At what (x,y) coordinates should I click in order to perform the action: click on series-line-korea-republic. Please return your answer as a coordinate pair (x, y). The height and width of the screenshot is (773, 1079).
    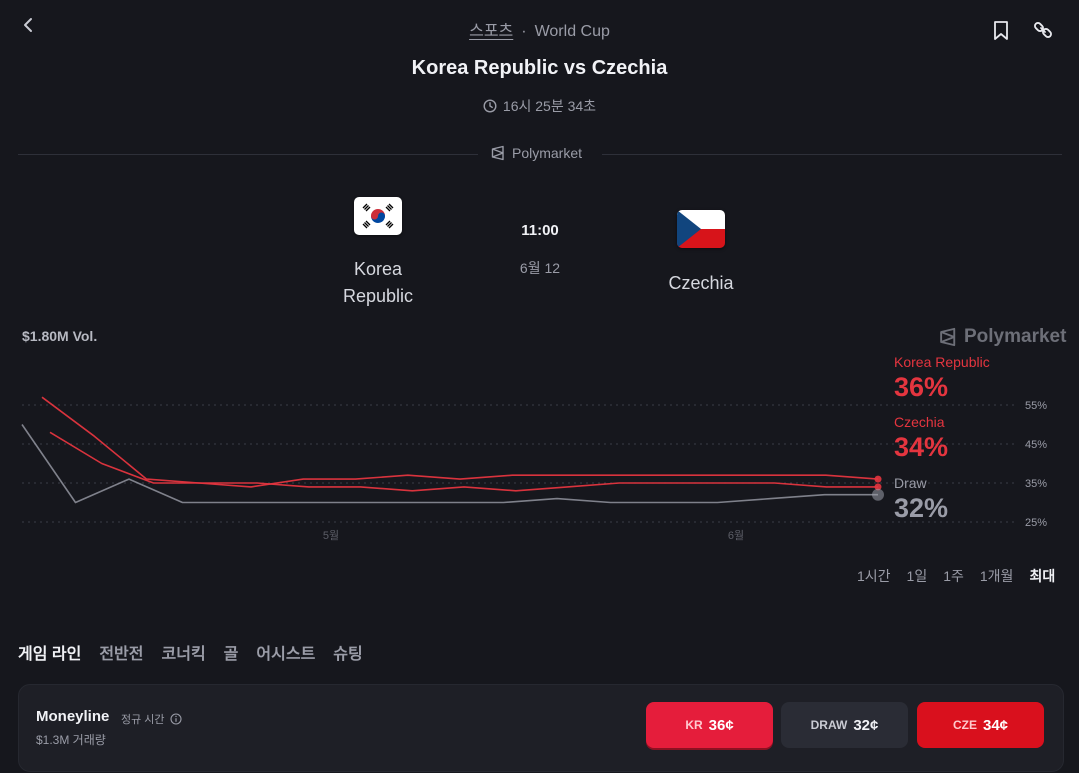
    Looking at the image, I should click on (460, 442).